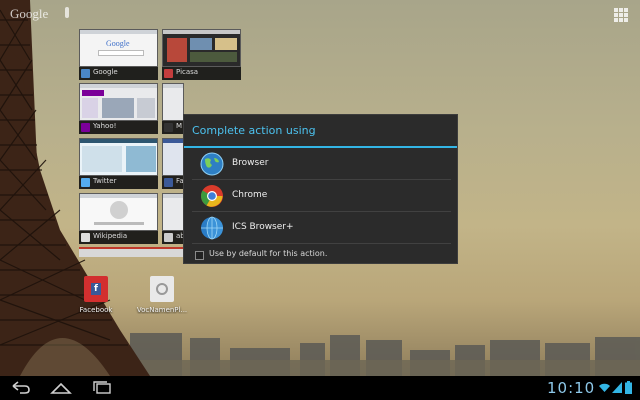 Image resolution: width=640 pixels, height=400 pixels. I want to click on recent-apps-icon, so click(102, 388).